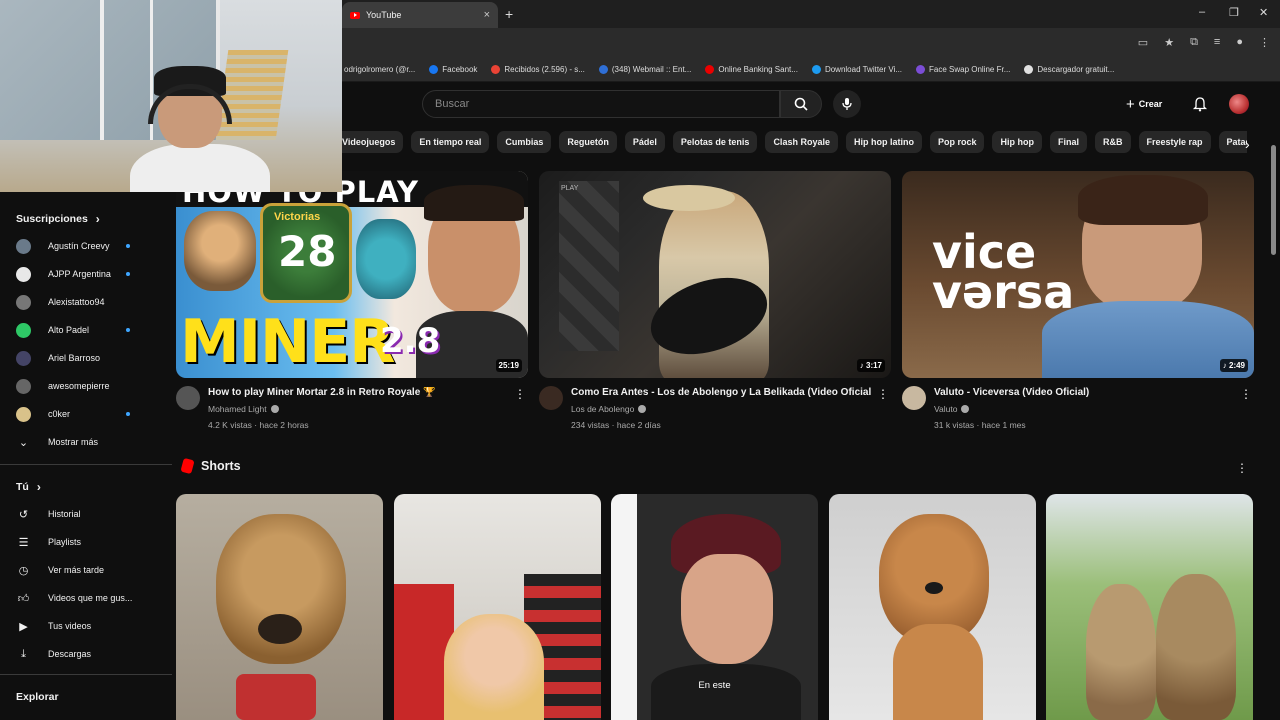 This screenshot has height=720, width=1280. Describe the element at coordinates (715, 142) in the screenshot. I see `chip: Pelotas de tenis` at that location.